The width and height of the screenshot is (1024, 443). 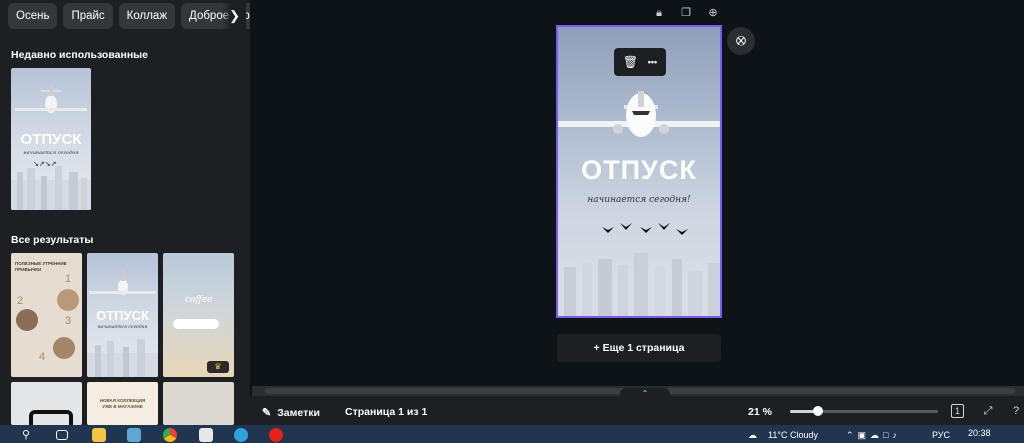 I want to click on template-vacation: ОТПУСК начинается сегодня, so click(x=122, y=315).